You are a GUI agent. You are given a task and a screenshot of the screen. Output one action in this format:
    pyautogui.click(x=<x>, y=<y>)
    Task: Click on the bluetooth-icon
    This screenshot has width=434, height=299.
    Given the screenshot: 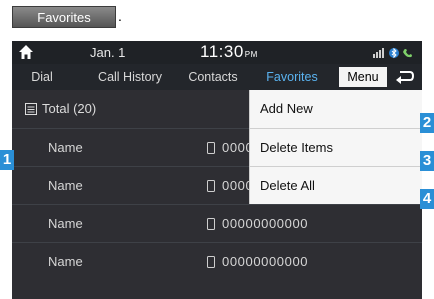 What is the action you would take?
    pyautogui.click(x=394, y=53)
    